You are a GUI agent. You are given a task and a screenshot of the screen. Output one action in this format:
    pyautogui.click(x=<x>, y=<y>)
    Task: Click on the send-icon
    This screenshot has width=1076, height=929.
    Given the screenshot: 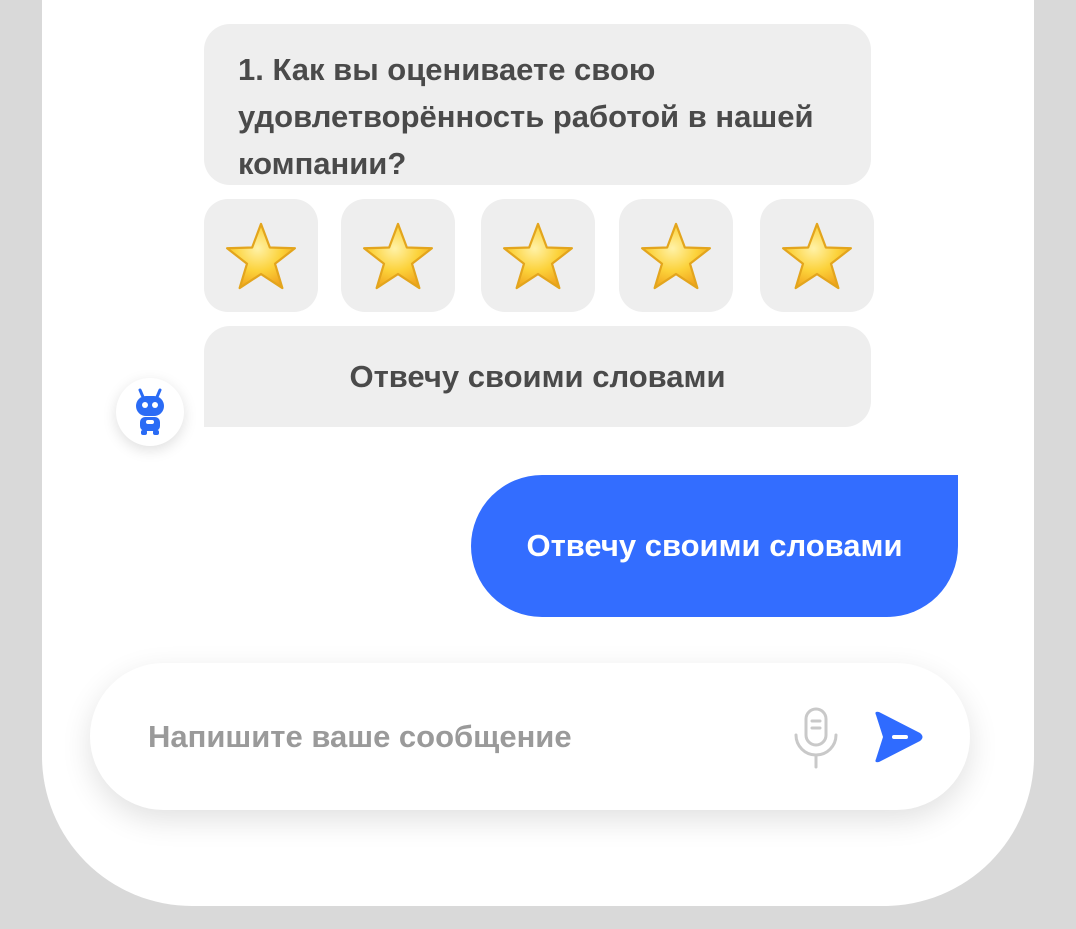 What is the action you would take?
    pyautogui.click(x=899, y=737)
    